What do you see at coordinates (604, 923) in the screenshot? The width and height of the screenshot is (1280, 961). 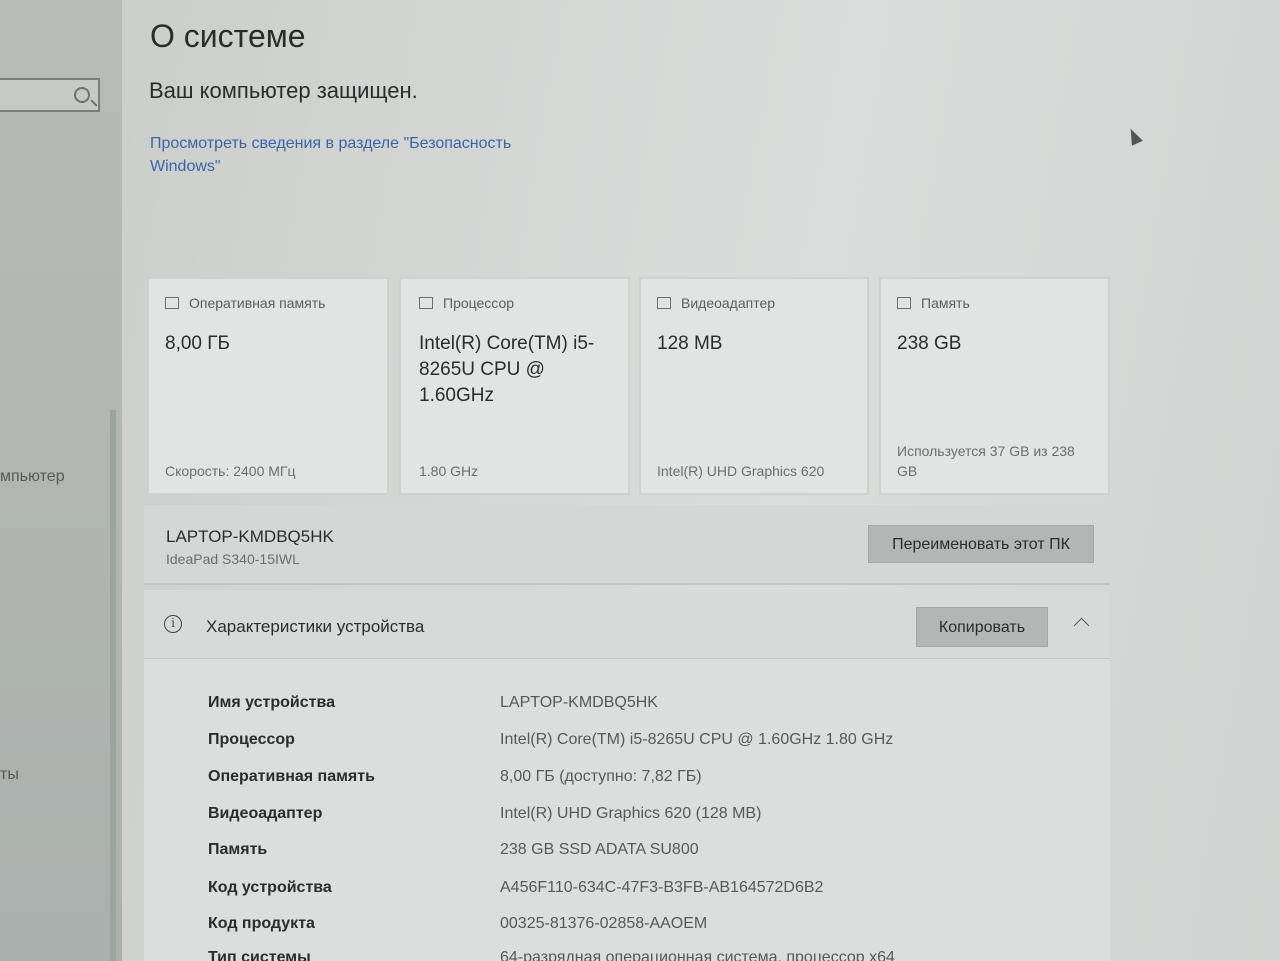 I see `spec-value: 00325-81376-02858-AAOEM` at bounding box center [604, 923].